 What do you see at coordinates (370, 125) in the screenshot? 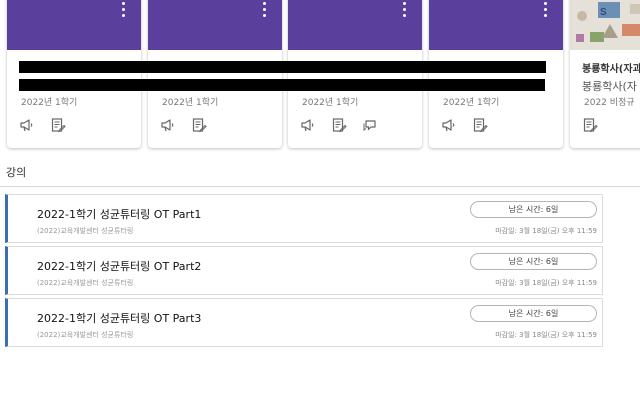
I see `discussion-icon` at bounding box center [370, 125].